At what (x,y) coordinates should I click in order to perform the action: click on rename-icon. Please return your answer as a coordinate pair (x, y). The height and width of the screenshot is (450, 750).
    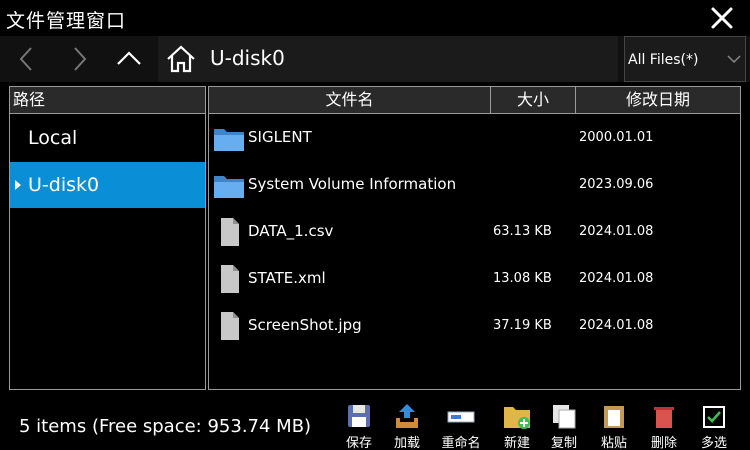
    Looking at the image, I should click on (461, 417).